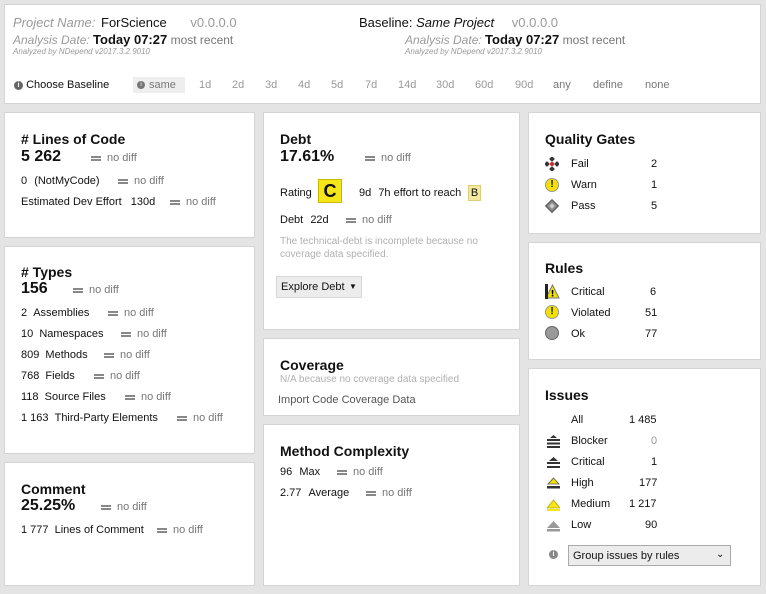  What do you see at coordinates (75, 397) in the screenshot?
I see `types-row-label: Source Files` at bounding box center [75, 397].